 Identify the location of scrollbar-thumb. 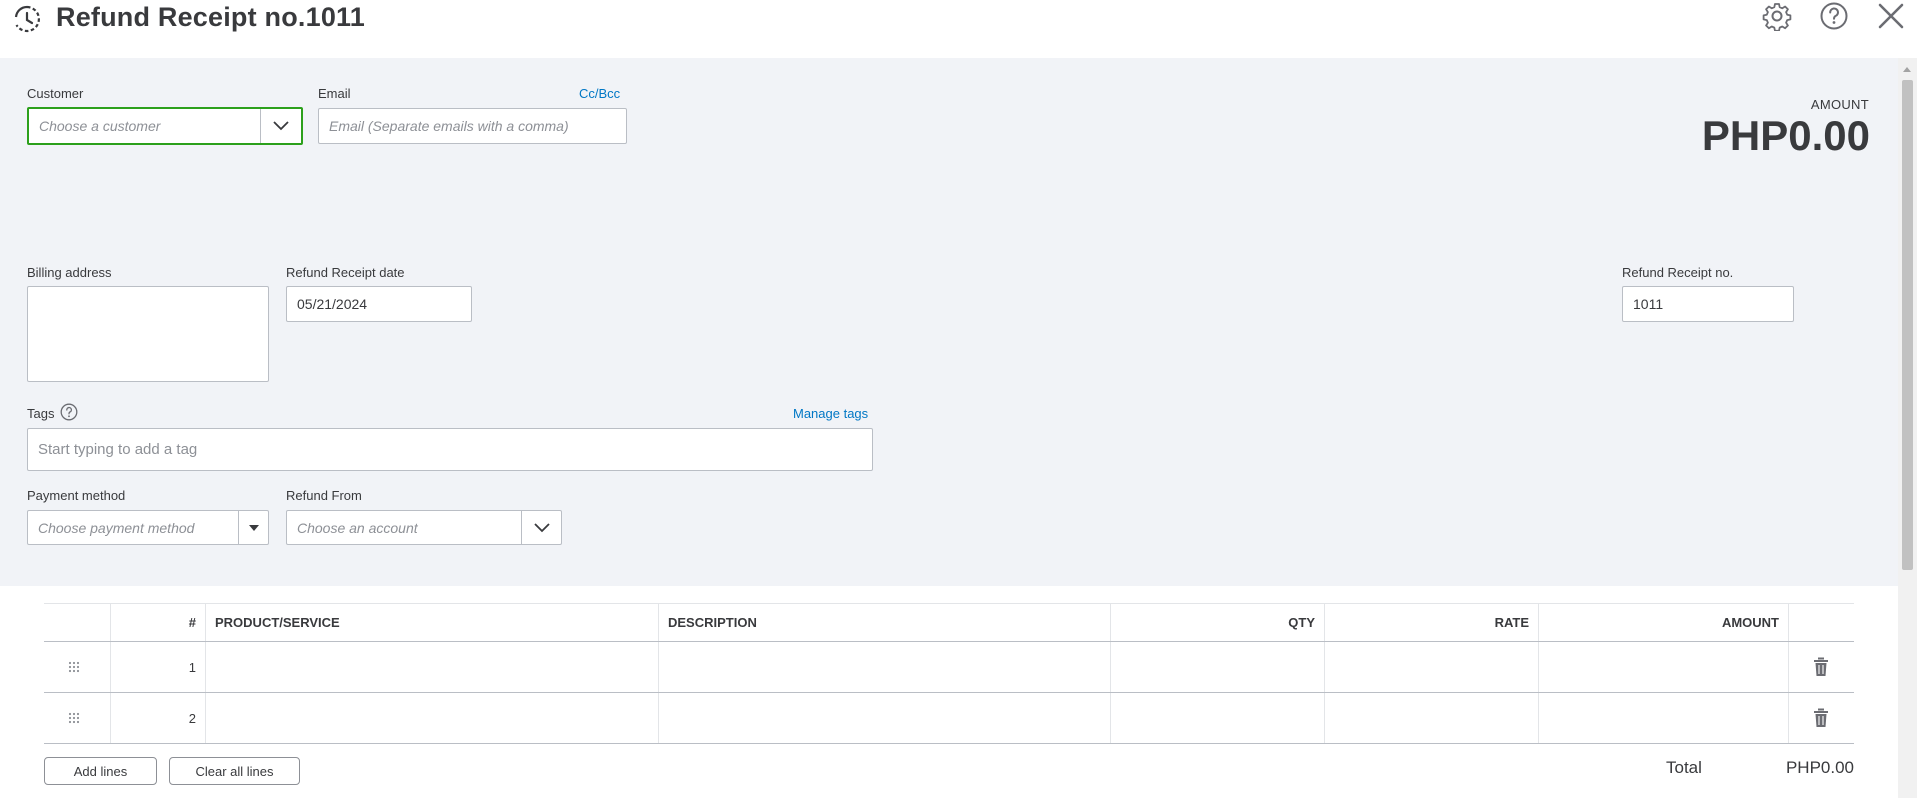
(1907, 325).